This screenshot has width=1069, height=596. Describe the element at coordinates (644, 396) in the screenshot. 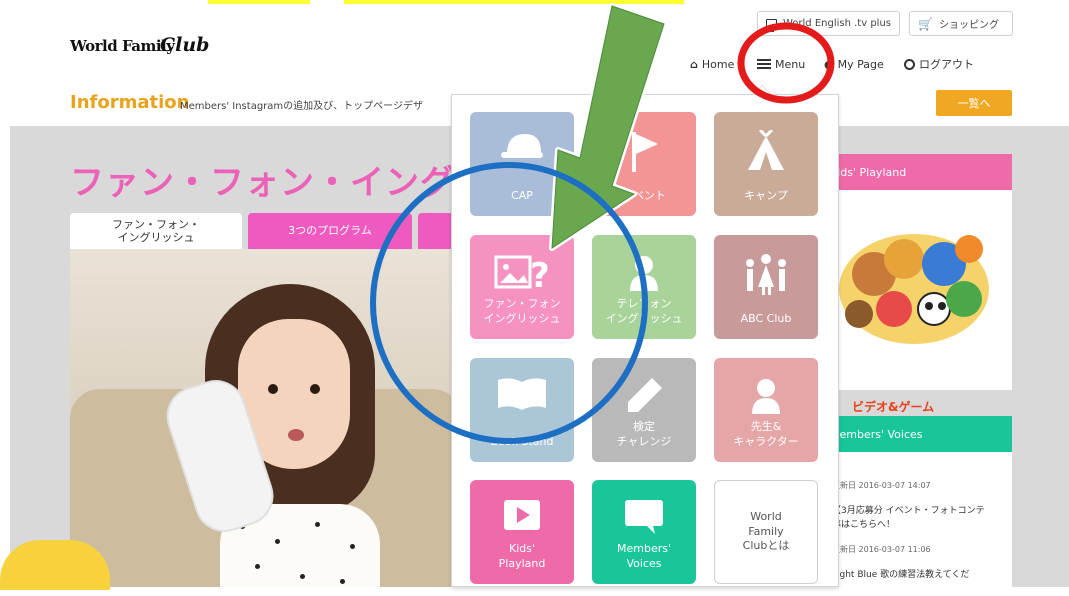

I see `pencil-icon` at that location.